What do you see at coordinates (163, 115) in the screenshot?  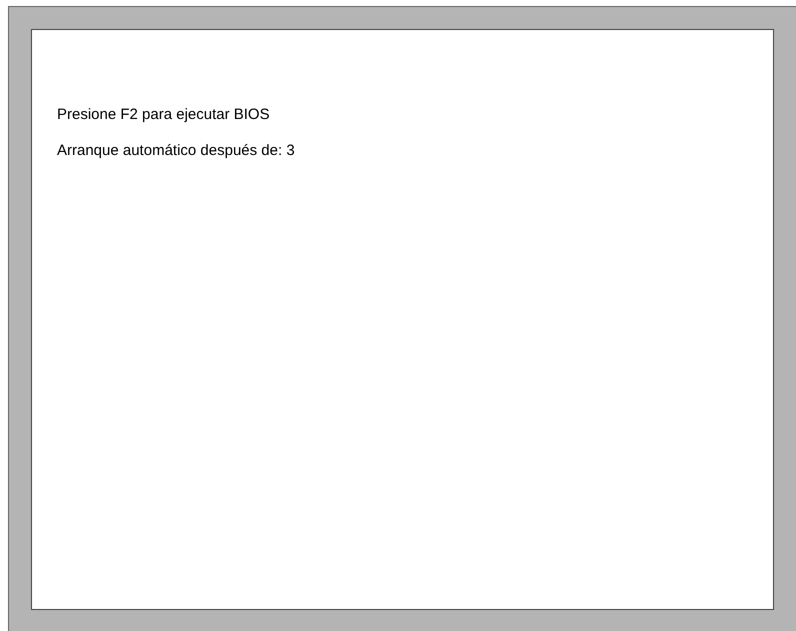 I see `boot-message: Presione F2 para ejecutar BIOS` at bounding box center [163, 115].